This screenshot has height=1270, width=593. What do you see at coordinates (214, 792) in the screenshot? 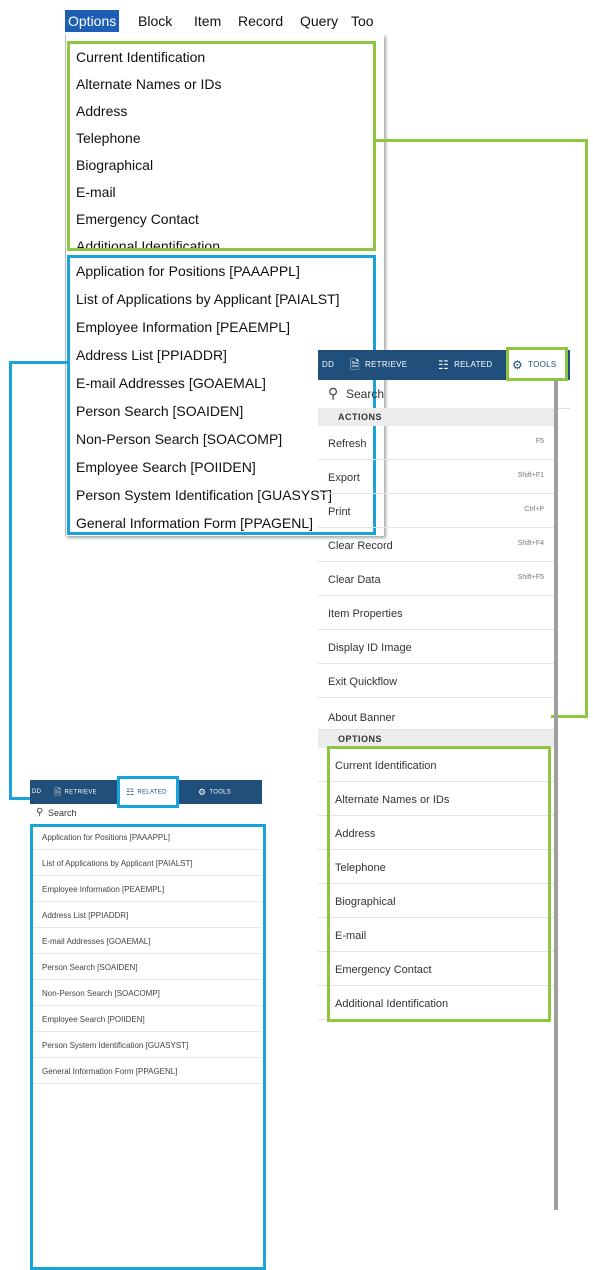
I see `tools-button: ⚙ TOOLS` at bounding box center [214, 792].